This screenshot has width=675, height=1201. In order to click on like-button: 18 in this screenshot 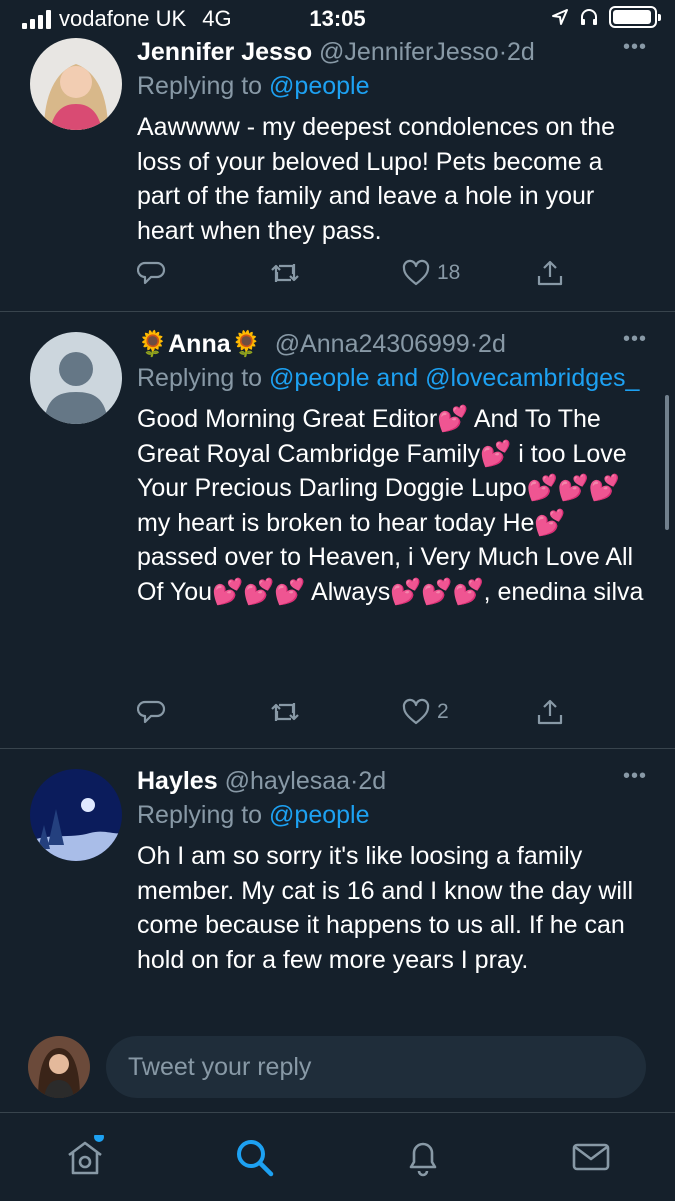, I will do `click(430, 273)`.